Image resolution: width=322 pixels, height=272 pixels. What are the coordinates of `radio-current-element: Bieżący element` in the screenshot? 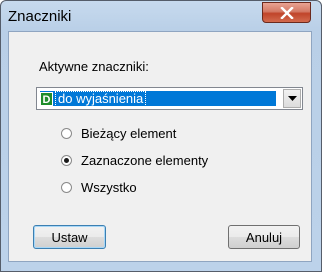 It's located at (118, 133).